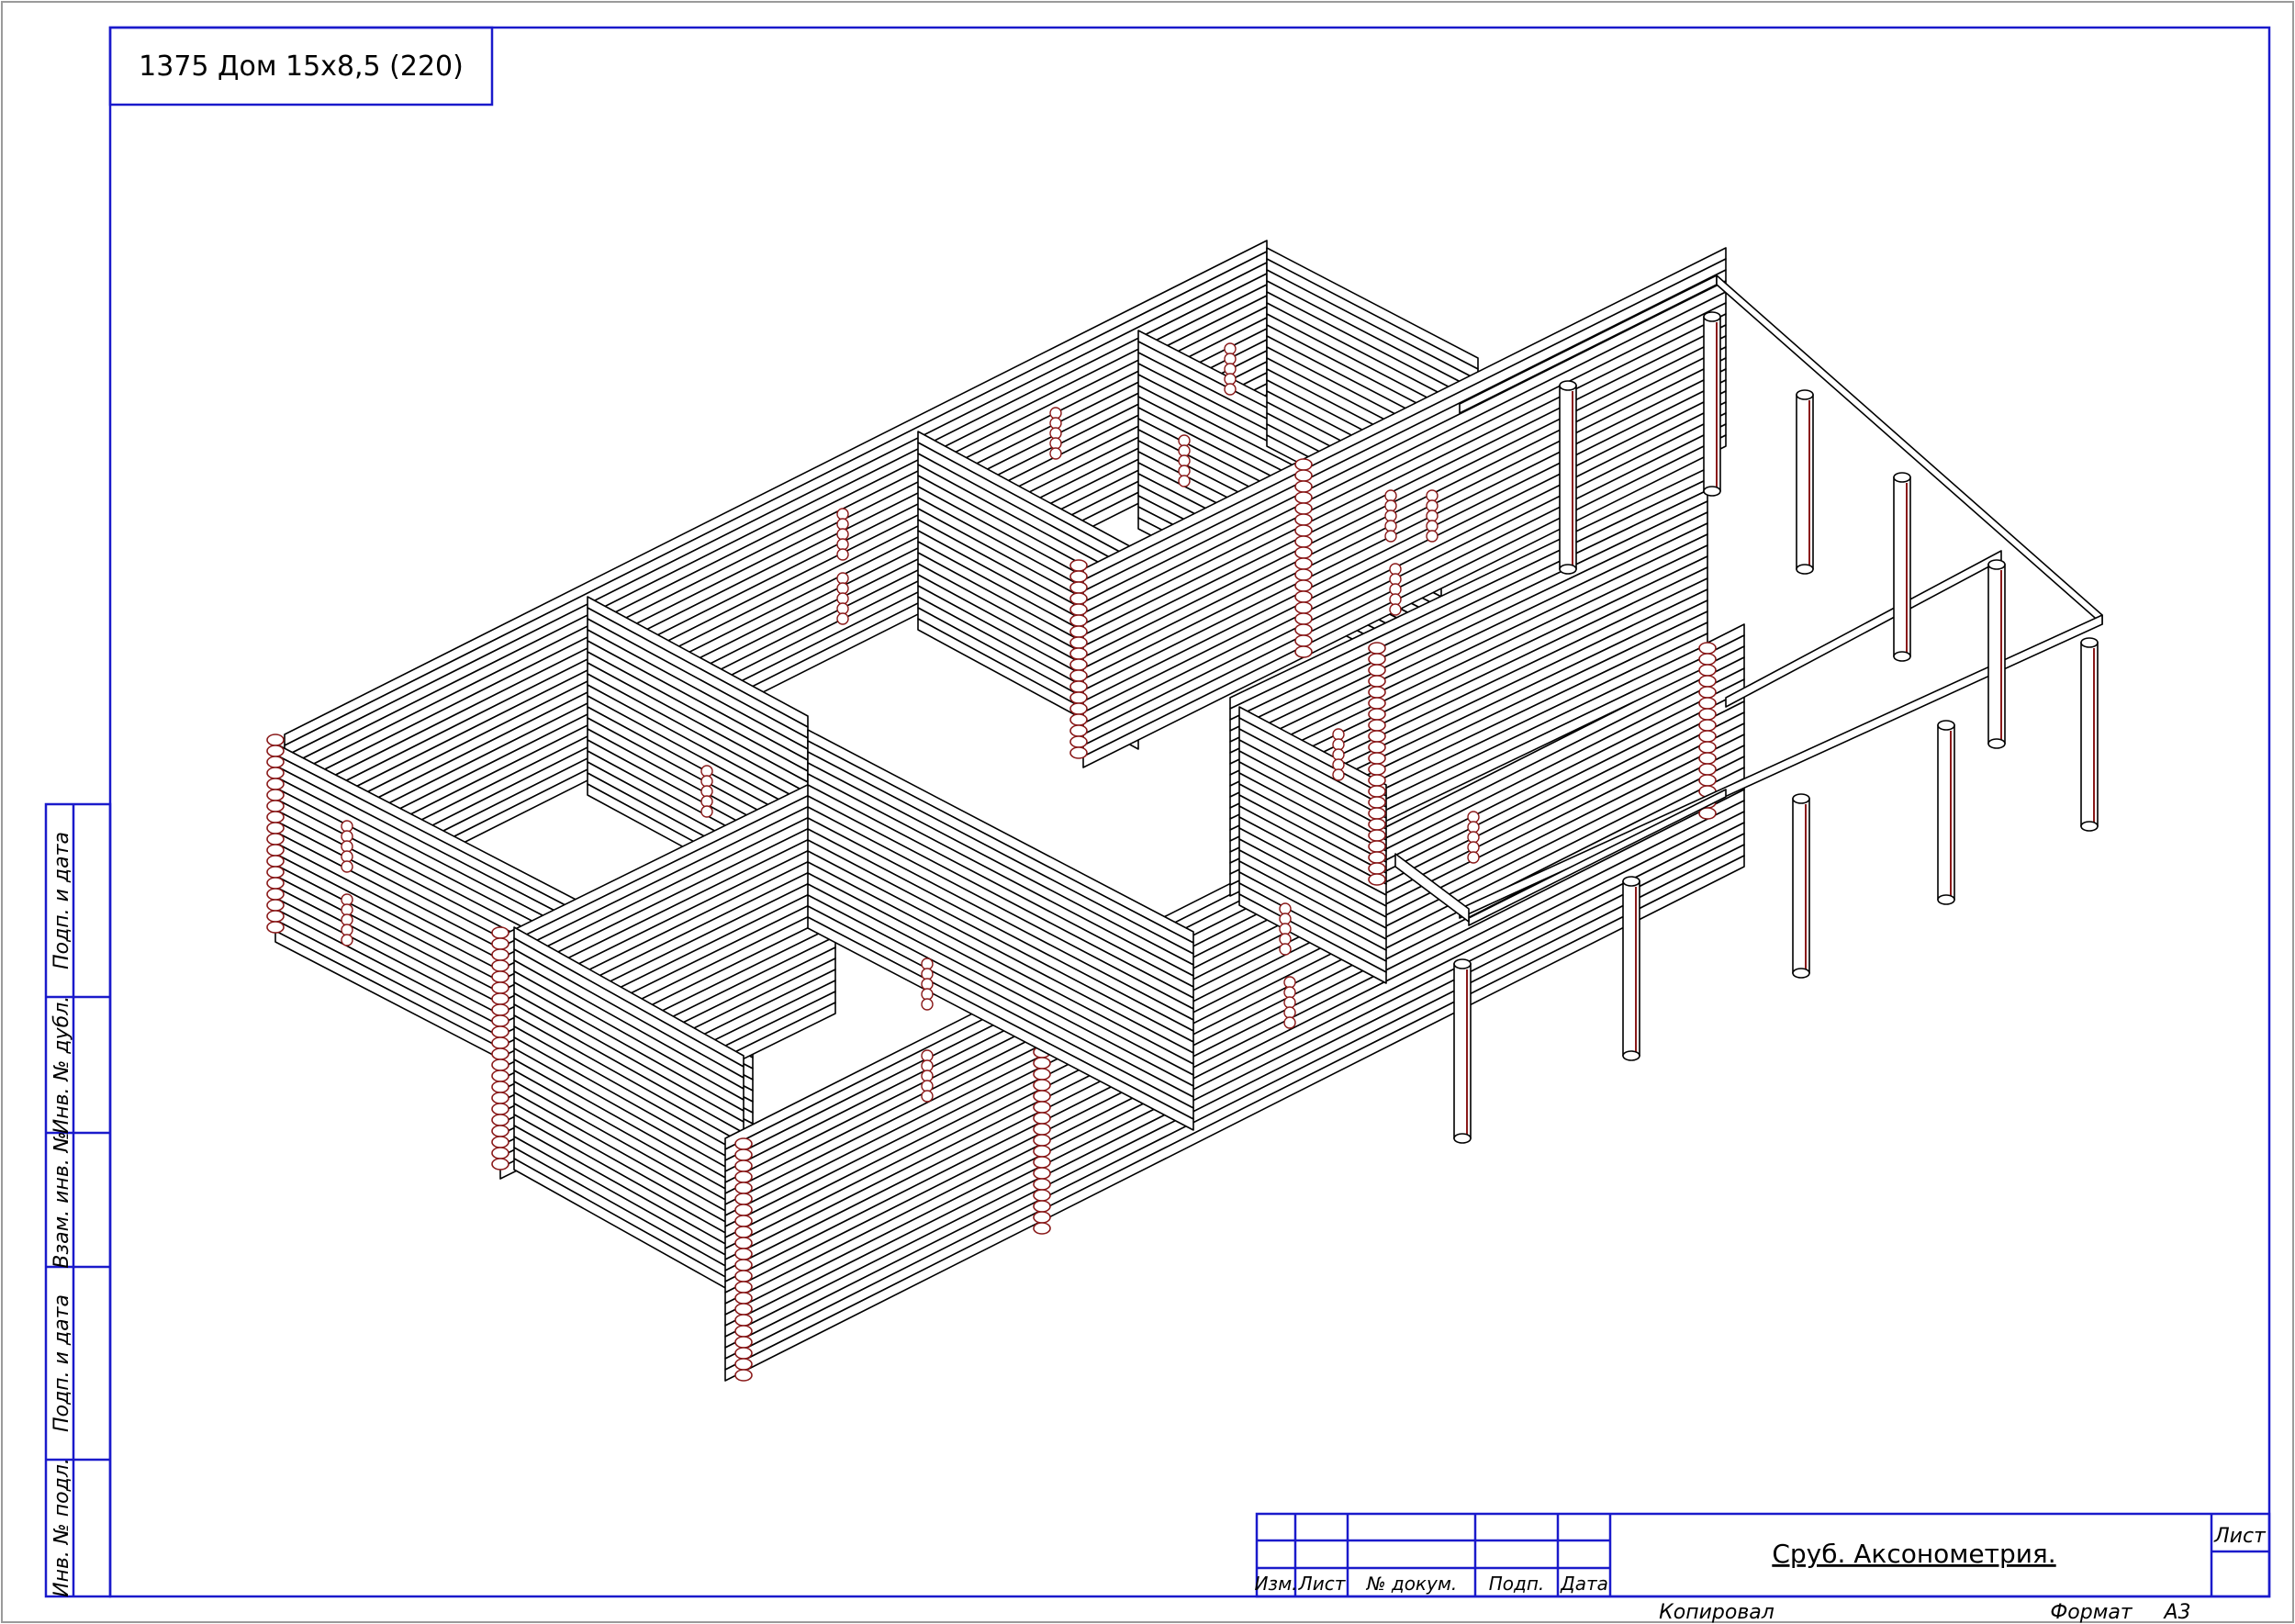  What do you see at coordinates (61, 1065) in the screenshot?
I see `side-stamp-label-2: Инв. № дубл.` at bounding box center [61, 1065].